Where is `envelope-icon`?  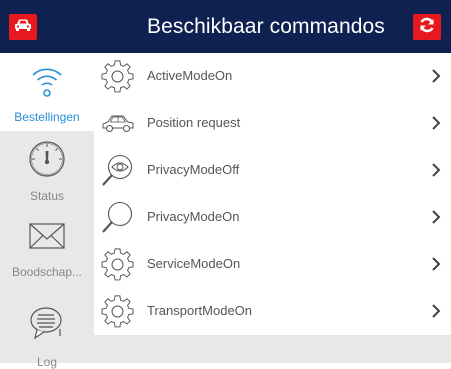
envelope-icon is located at coordinates (47, 236).